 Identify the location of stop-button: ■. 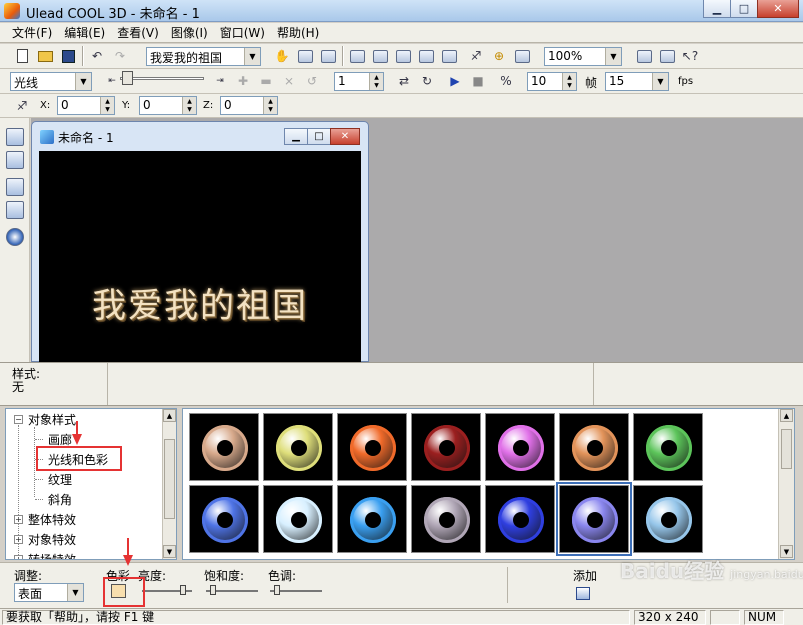
(478, 81).